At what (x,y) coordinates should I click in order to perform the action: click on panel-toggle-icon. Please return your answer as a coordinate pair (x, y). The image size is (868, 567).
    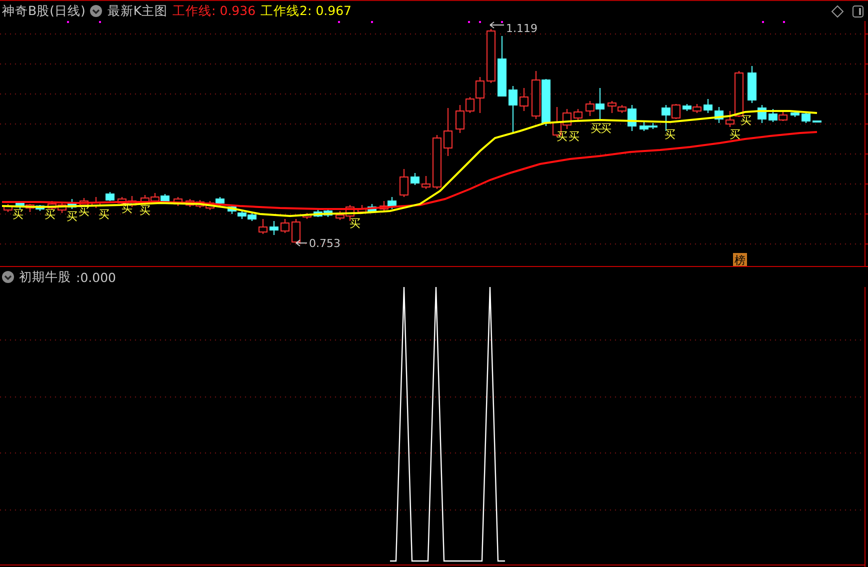
    Looking at the image, I should click on (858, 11).